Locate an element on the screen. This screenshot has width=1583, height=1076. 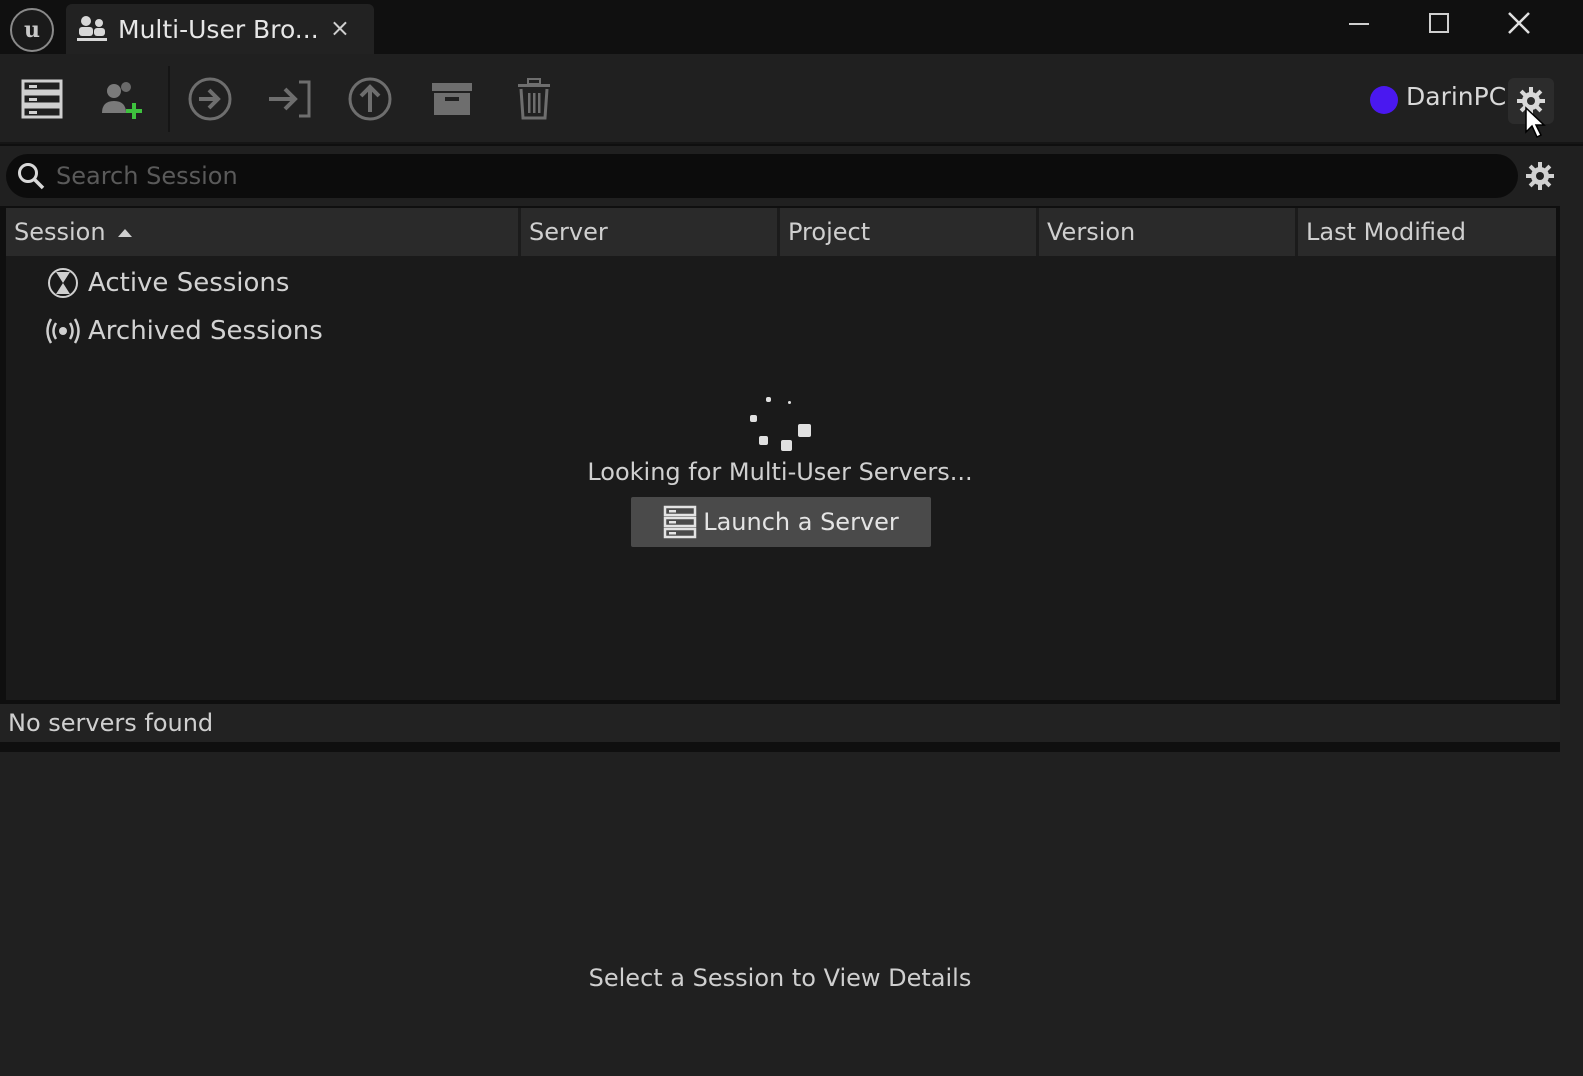
user-name: DarinPC is located at coordinates (1456, 96).